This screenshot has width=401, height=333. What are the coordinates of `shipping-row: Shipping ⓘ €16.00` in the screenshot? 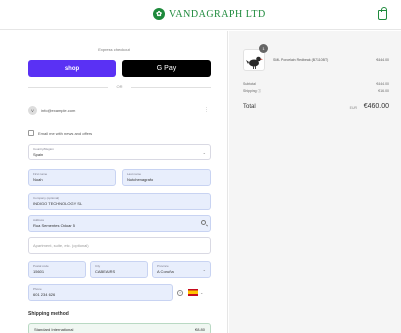 It's located at (316, 91).